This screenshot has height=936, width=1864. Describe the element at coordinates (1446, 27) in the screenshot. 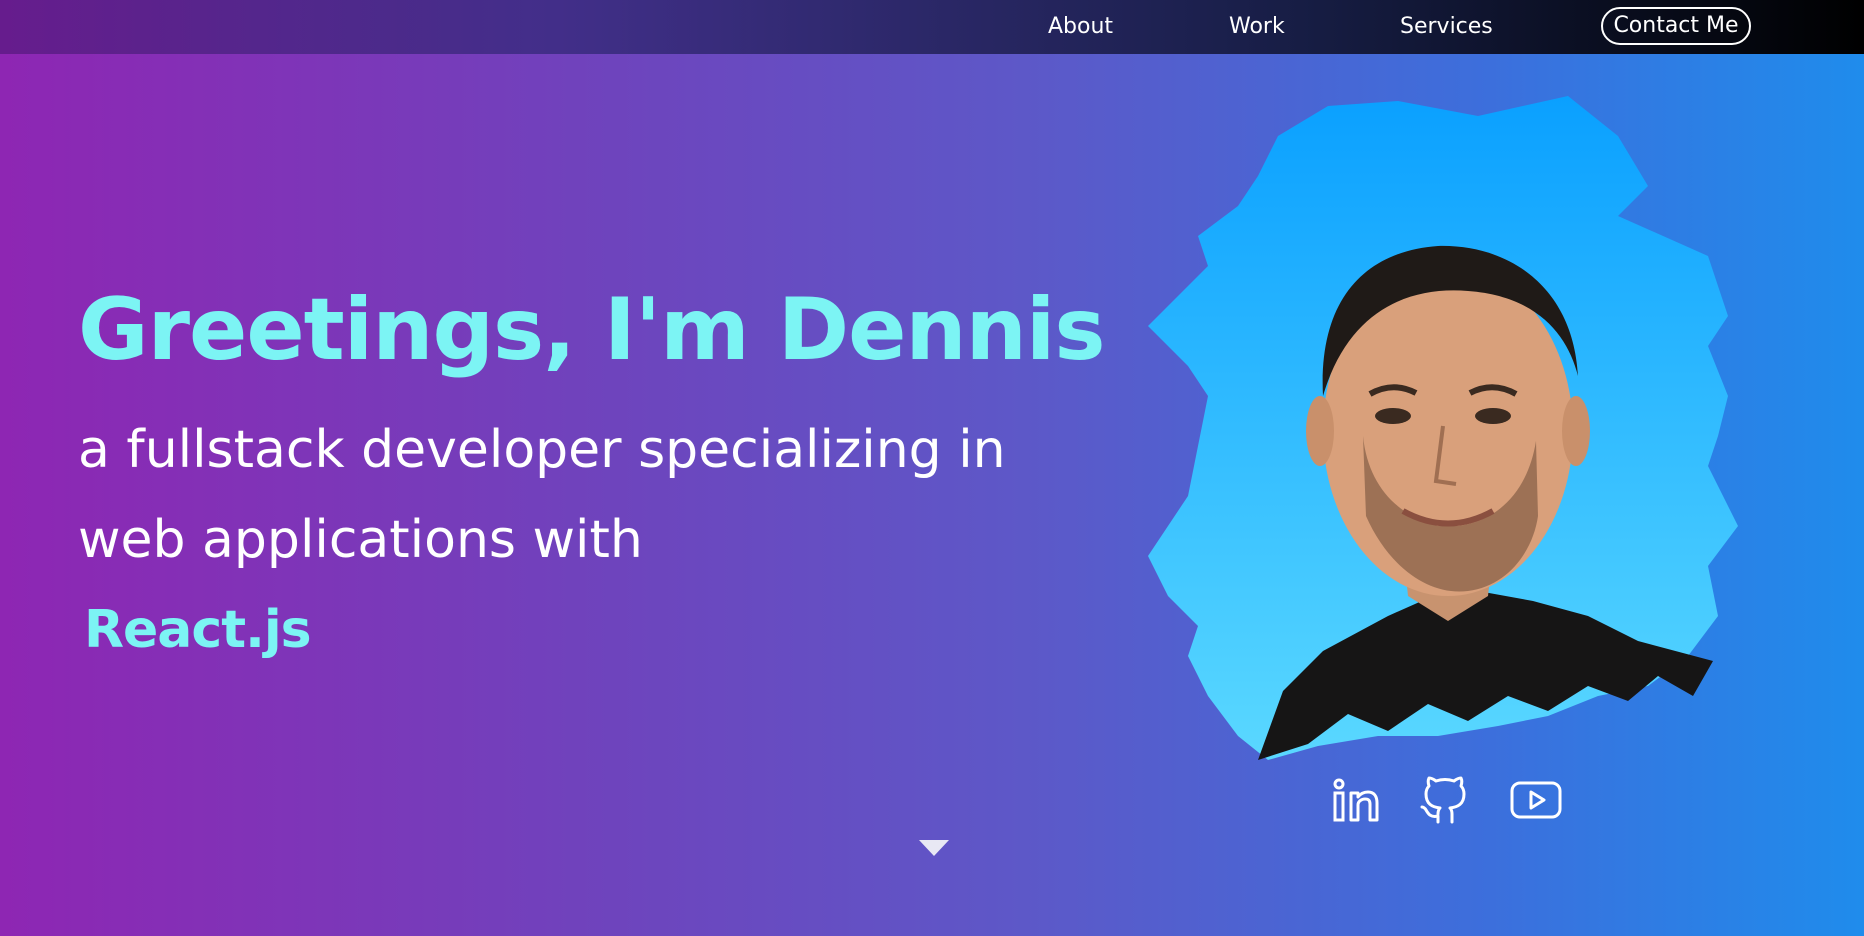

I see `nav-services-link: Services` at that location.